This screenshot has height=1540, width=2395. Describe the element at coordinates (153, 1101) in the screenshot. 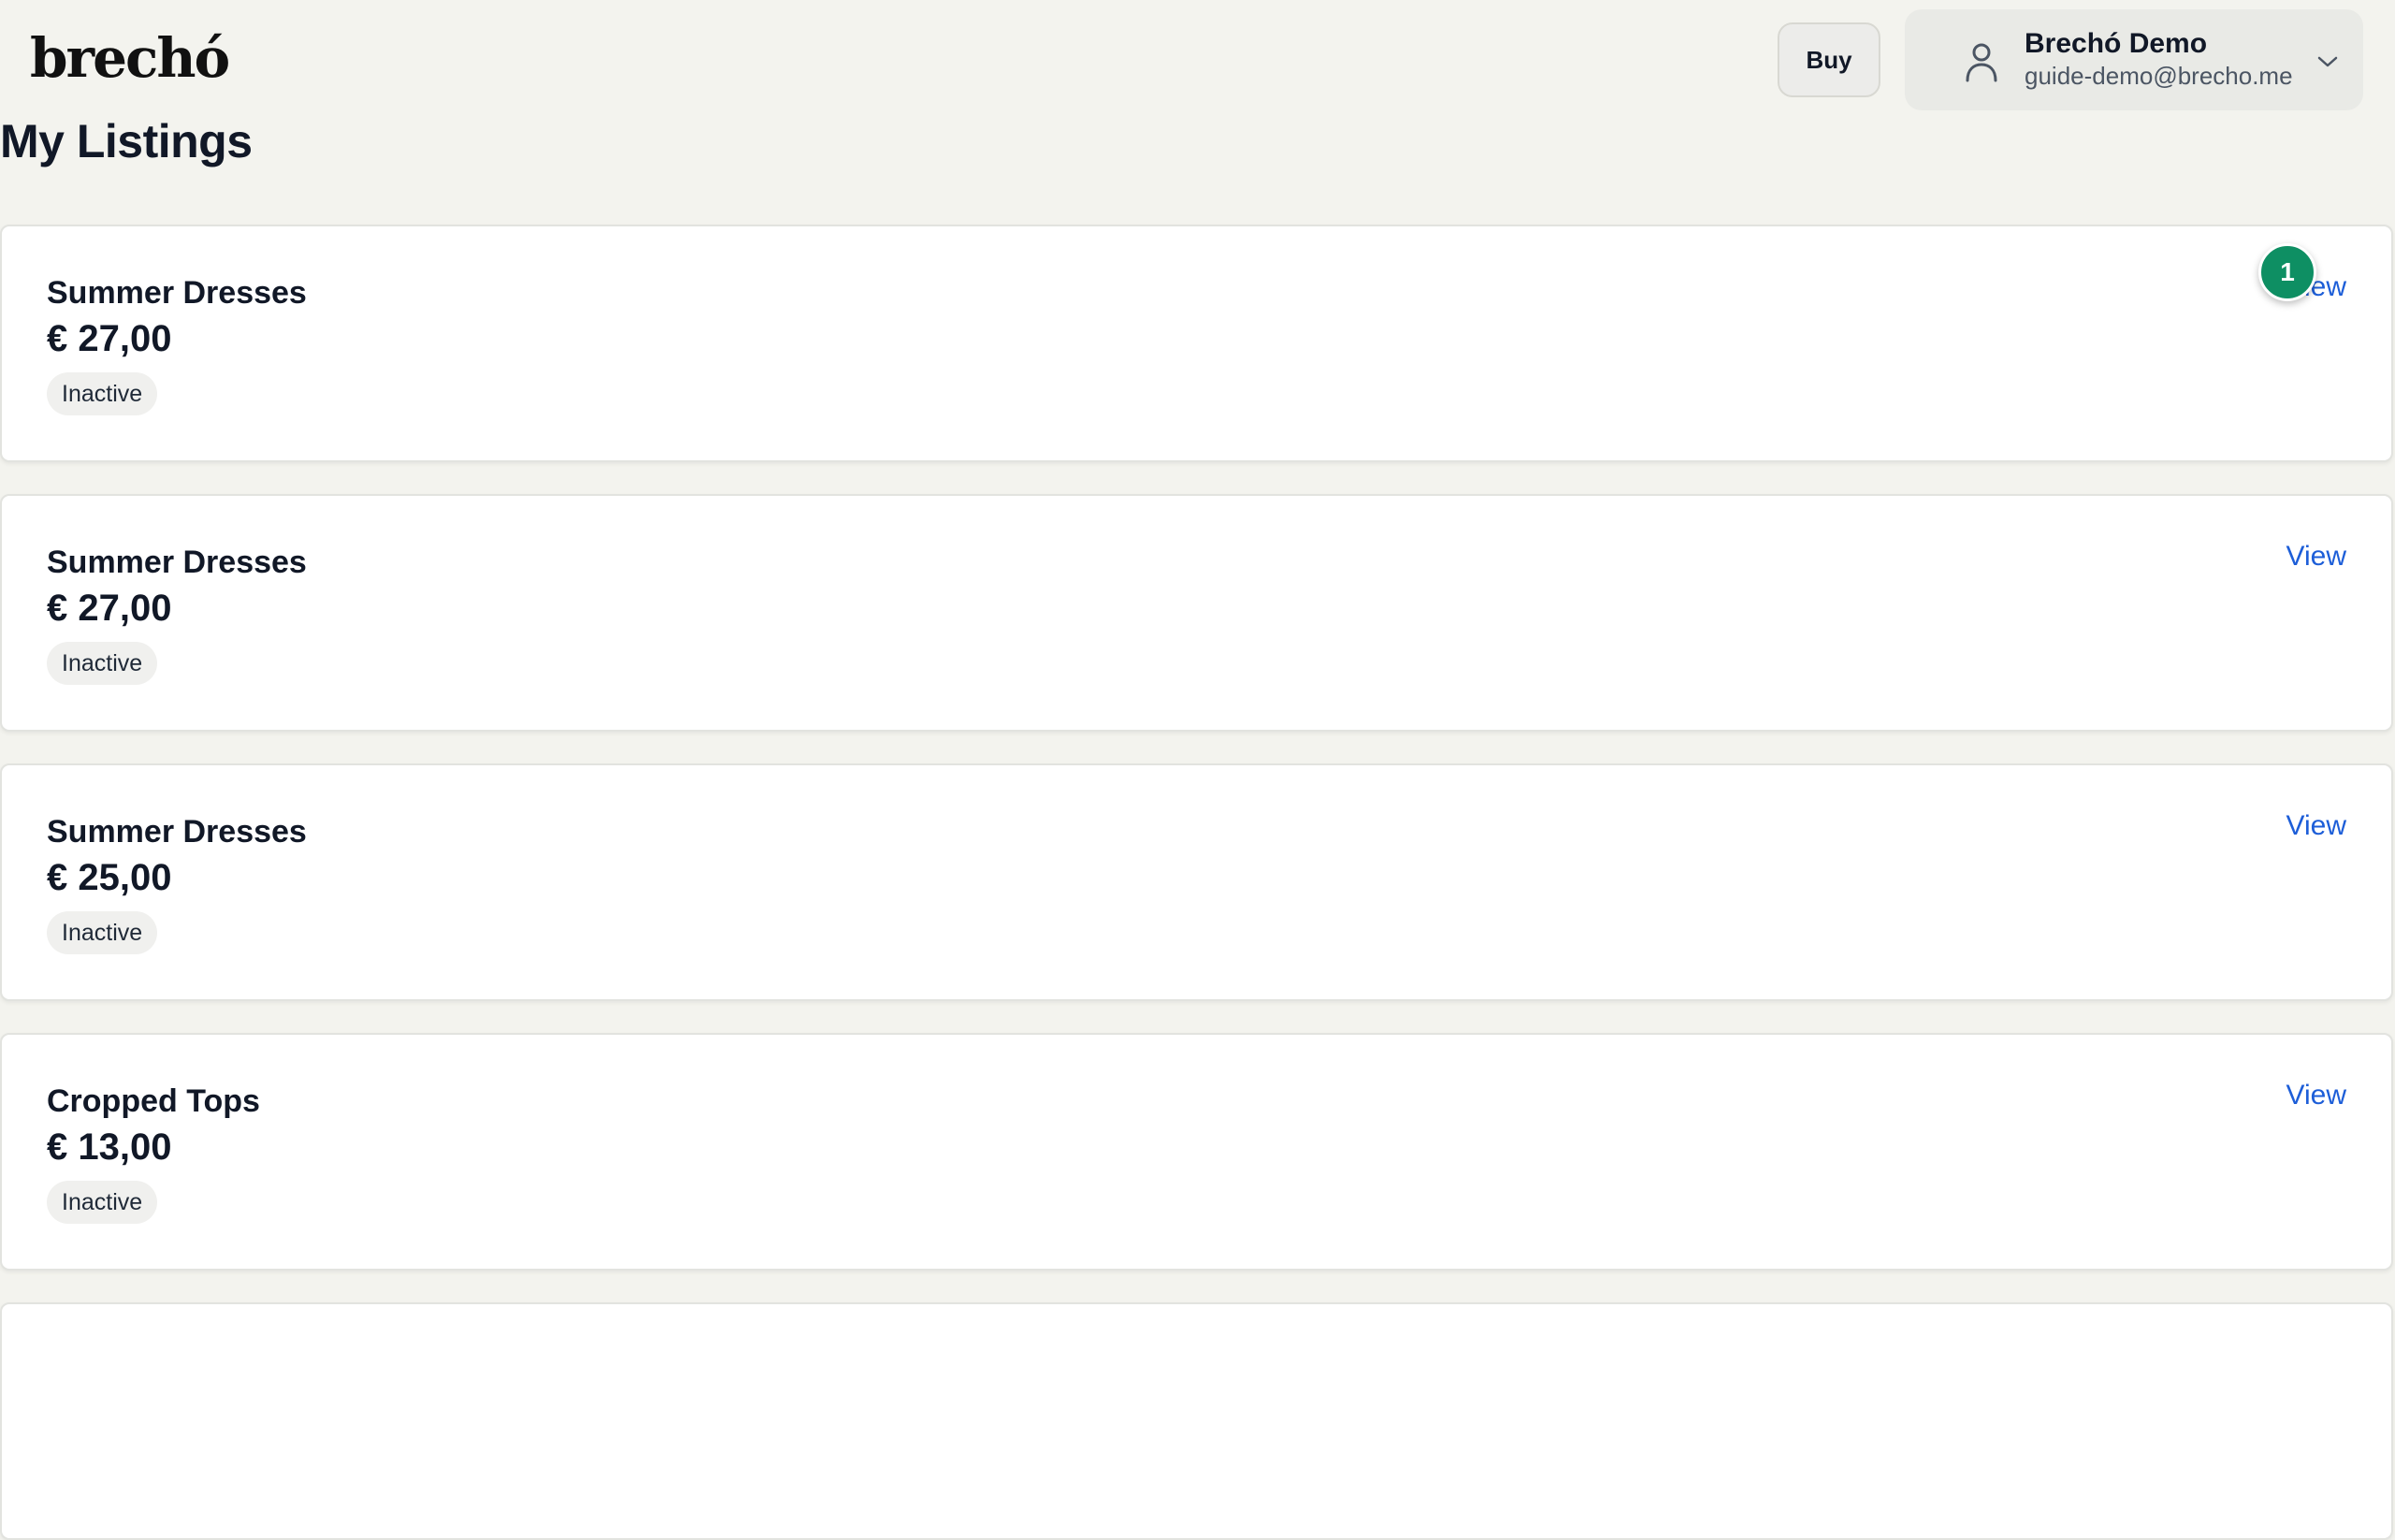

I see `listing-title: Cropped Tops` at that location.